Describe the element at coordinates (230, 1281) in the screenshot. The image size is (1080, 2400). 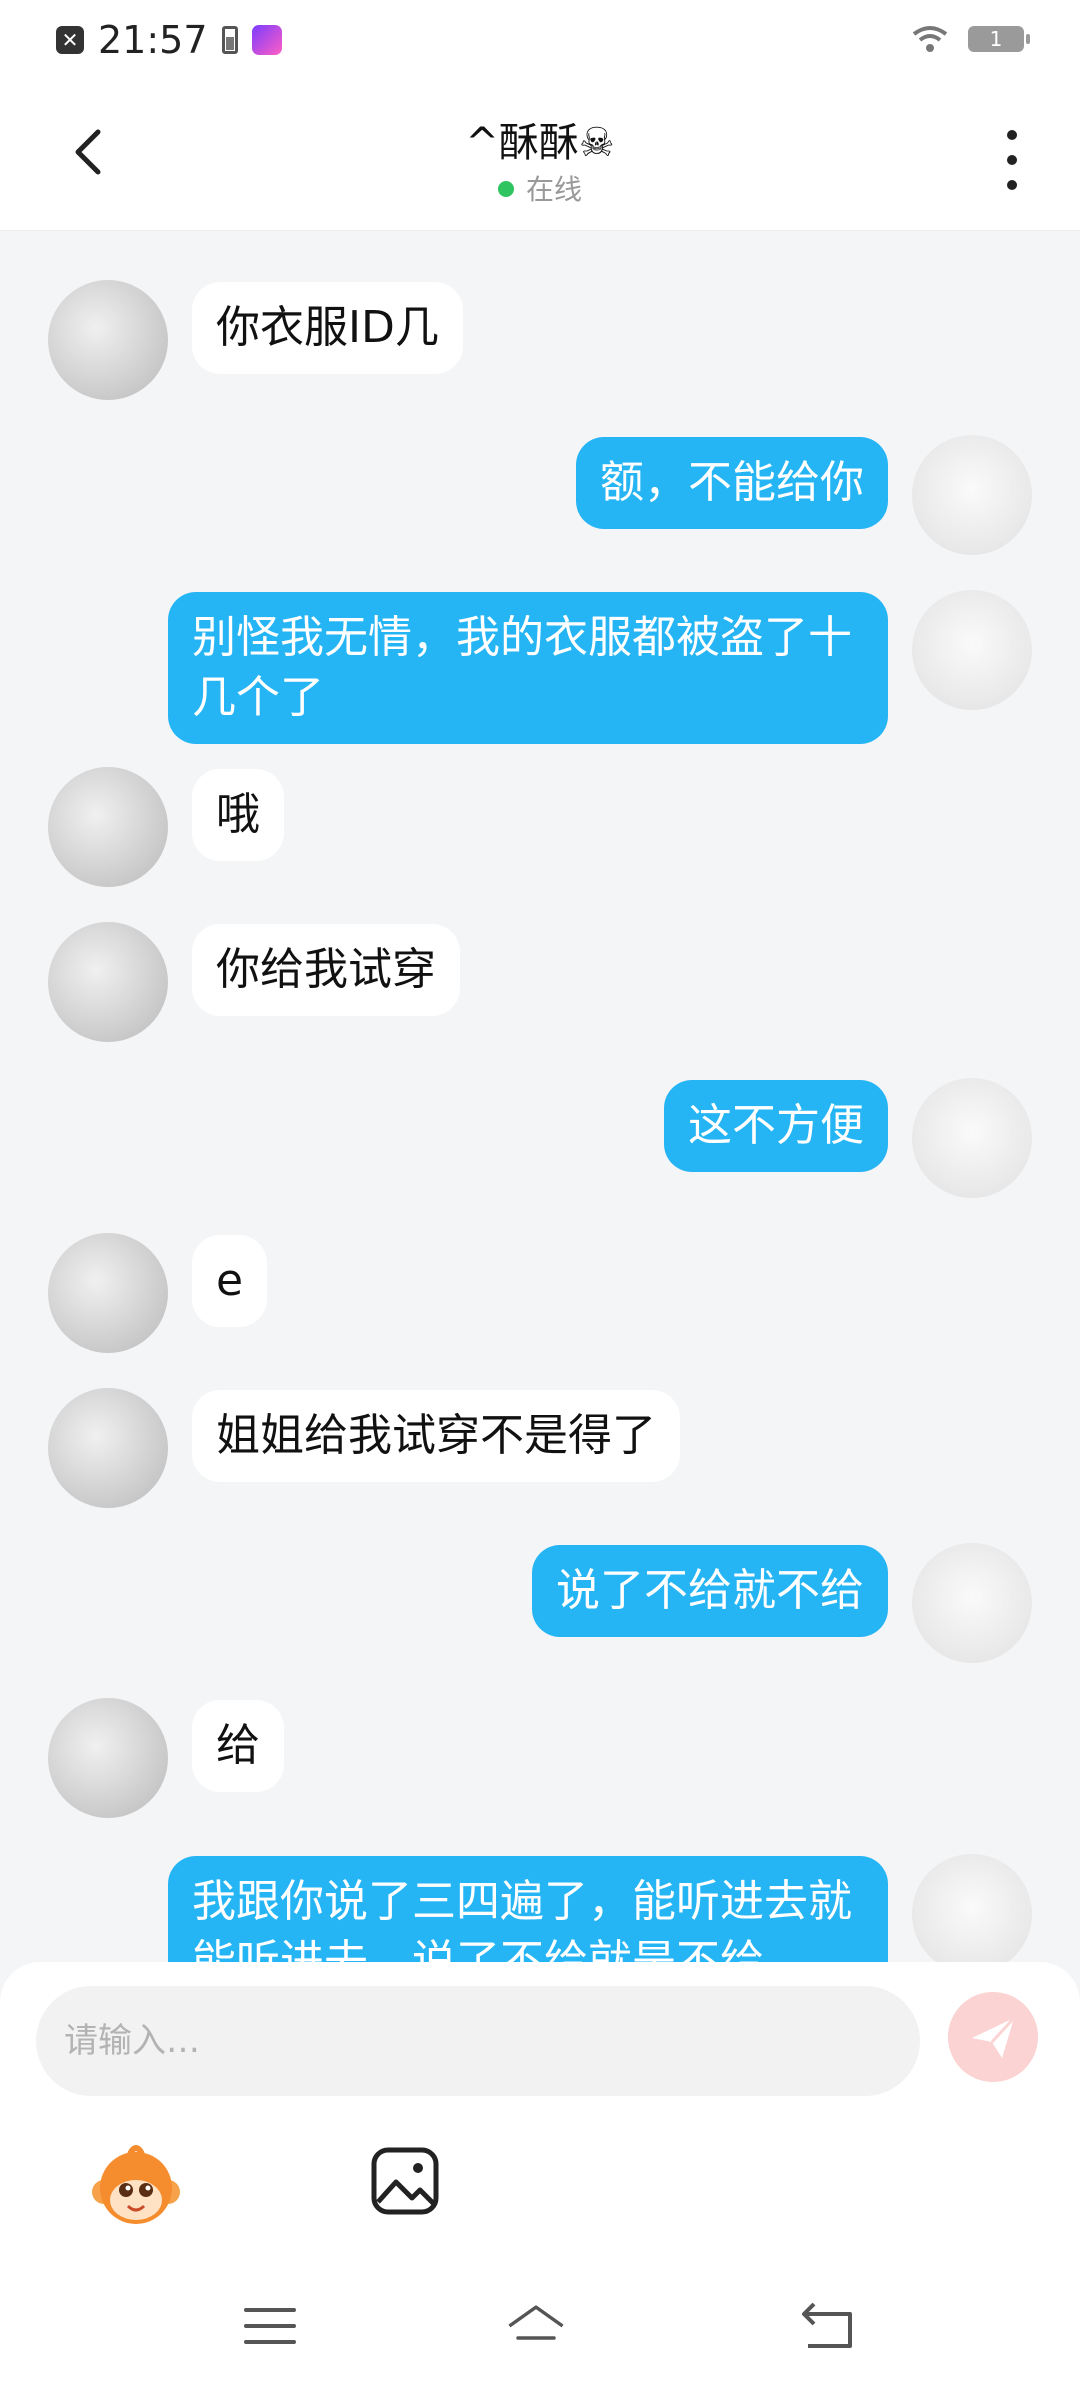
I see `message-bubble-received: e` at that location.